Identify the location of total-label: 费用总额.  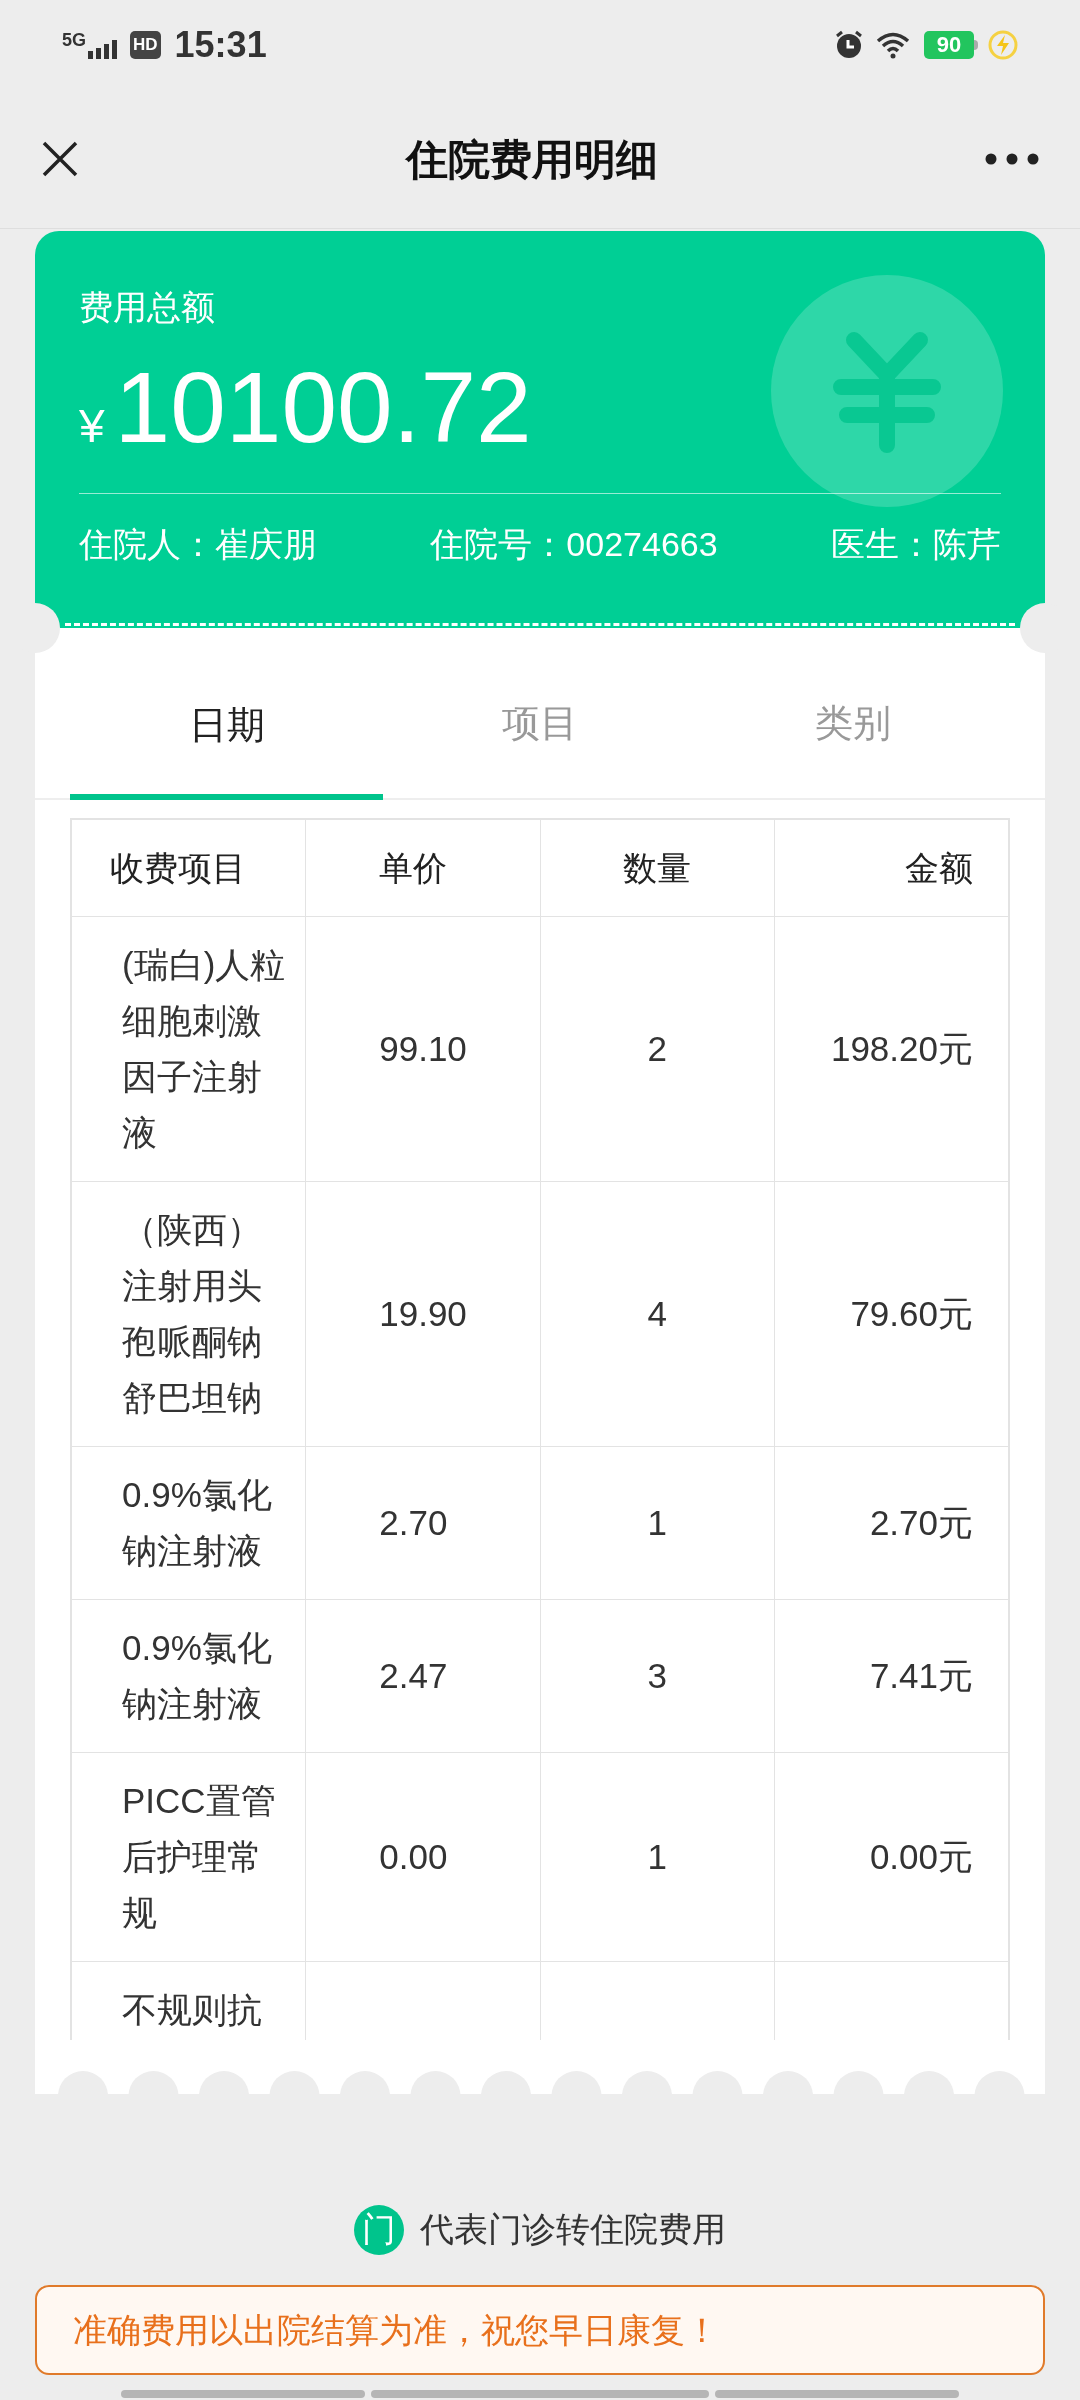
(147, 307).